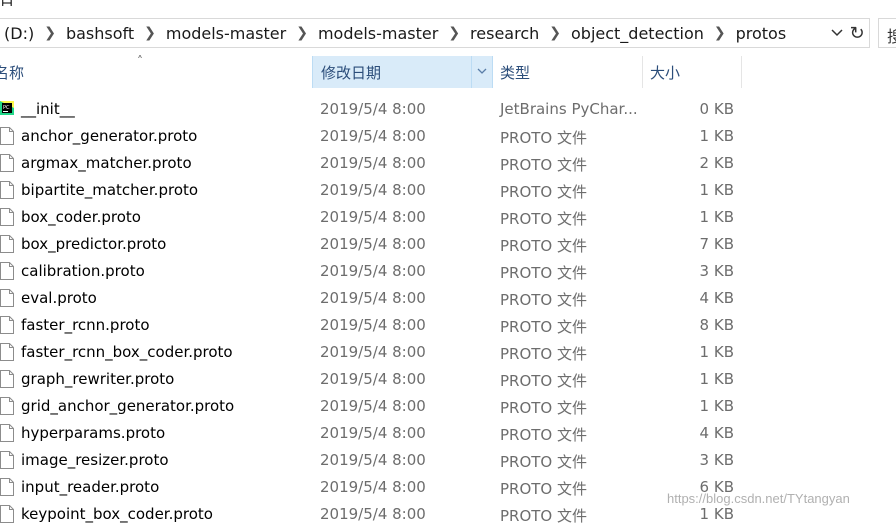  I want to click on file-name: keypoint_box_coder.proto, so click(117, 514).